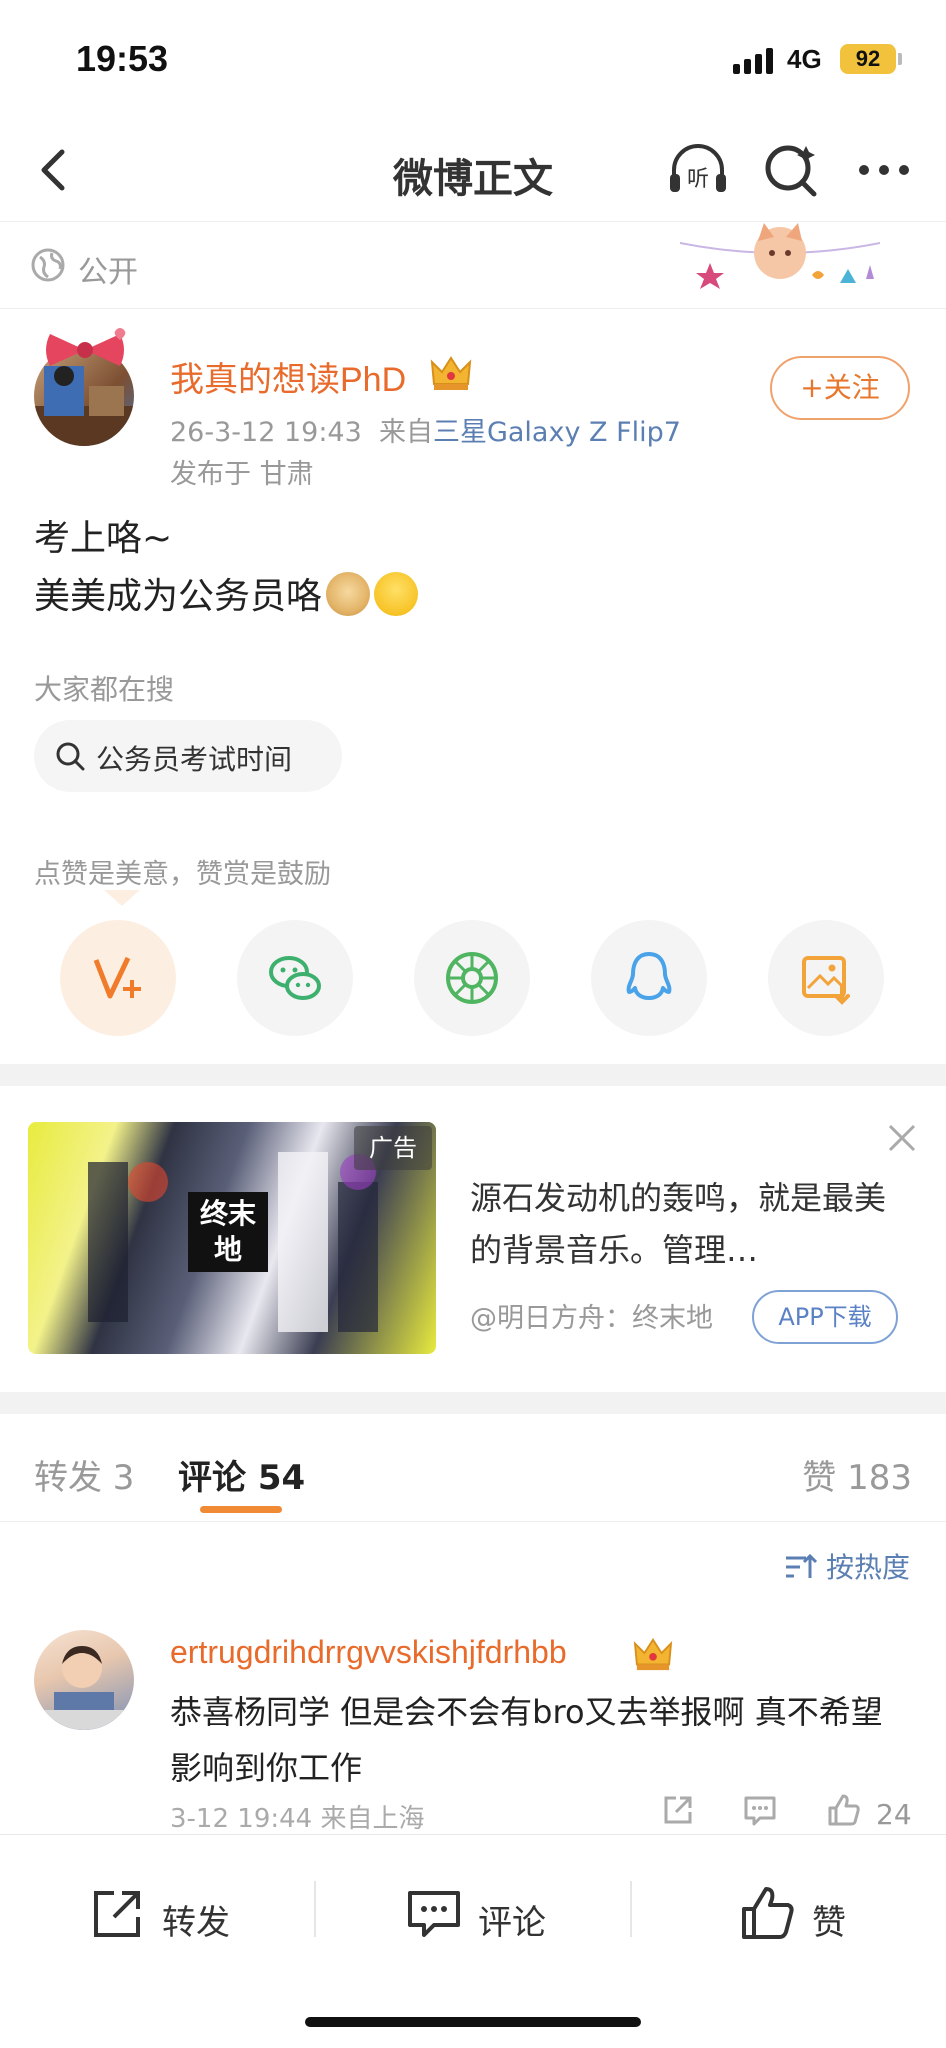  Describe the element at coordinates (242, 474) in the screenshot. I see `post-location: 发布于 甘肃` at that location.